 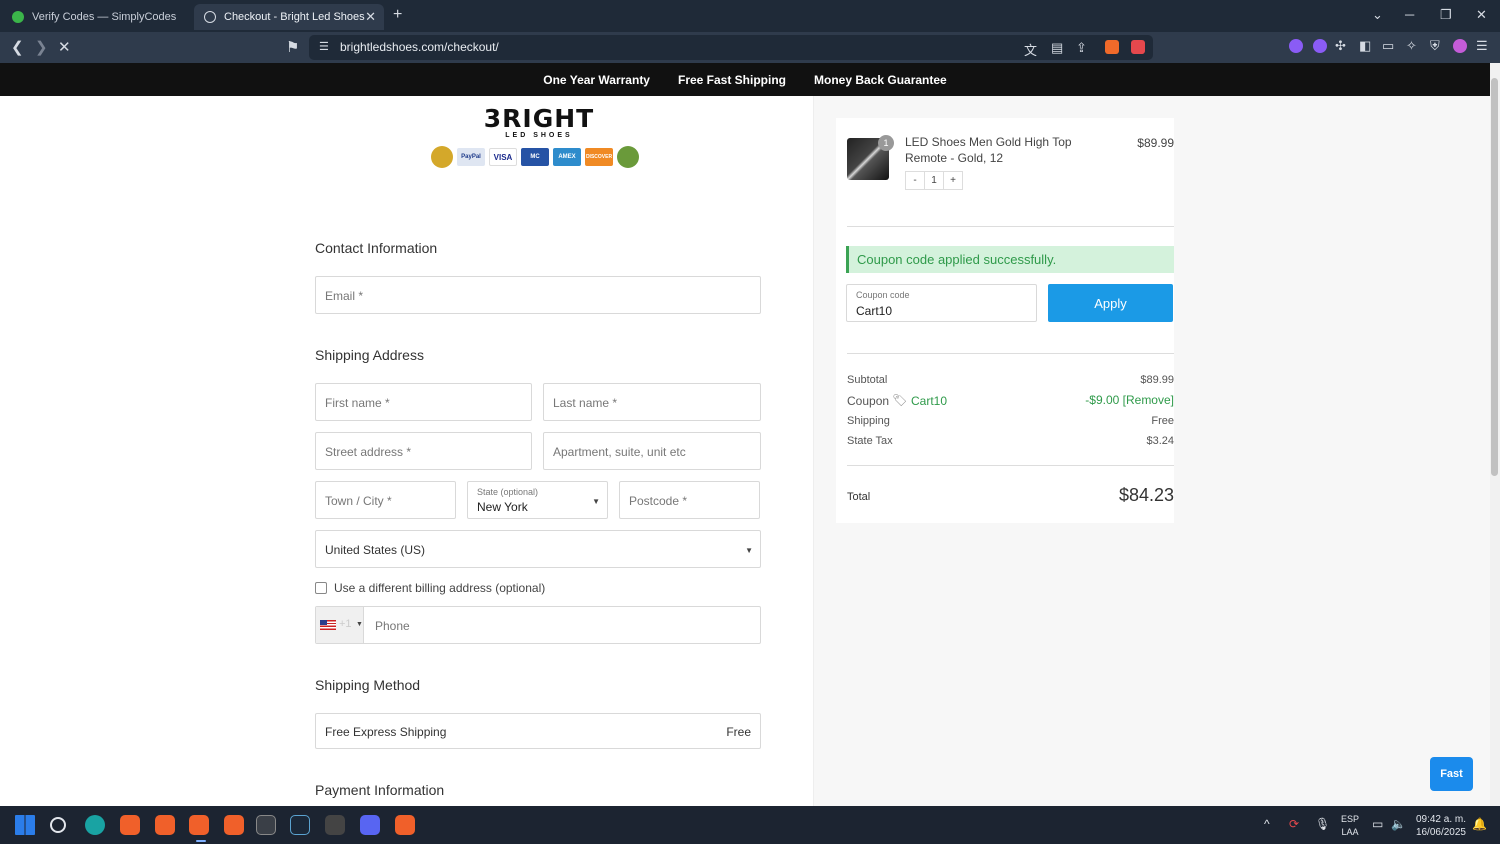 What do you see at coordinates (1435, 46) in the screenshot?
I see `vpn-icon: ⛨` at bounding box center [1435, 46].